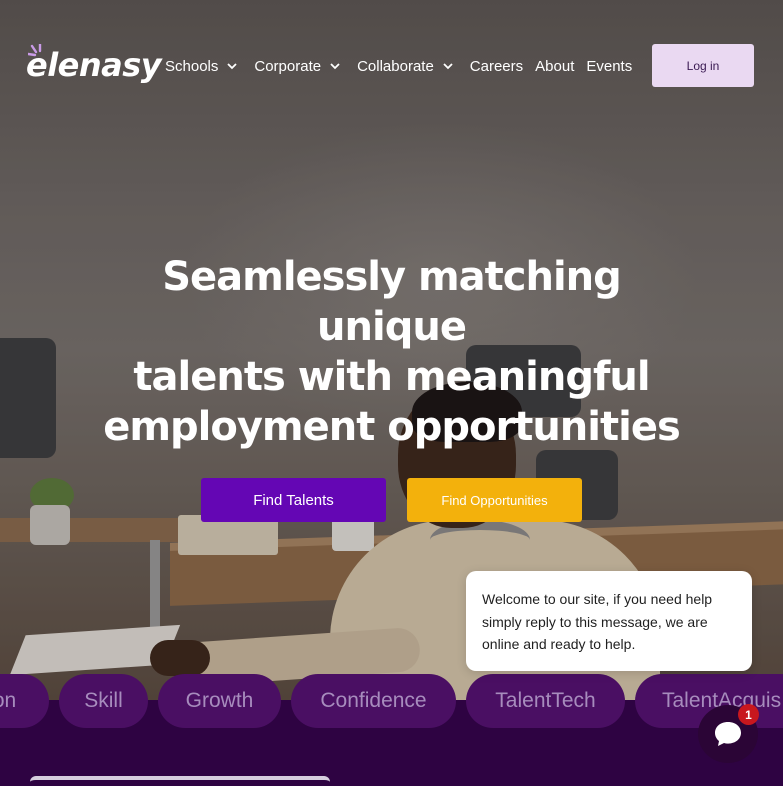 The image size is (783, 786). What do you see at coordinates (748, 714) in the screenshot?
I see `unread-badge: 1` at bounding box center [748, 714].